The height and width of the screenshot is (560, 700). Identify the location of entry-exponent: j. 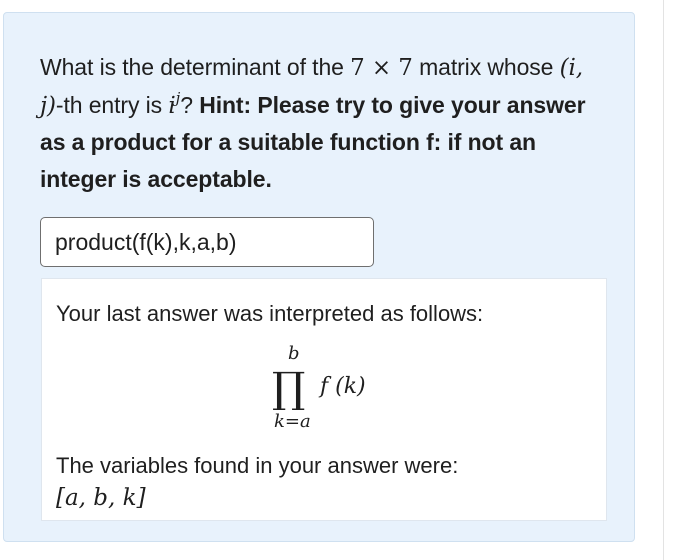
(178, 97).